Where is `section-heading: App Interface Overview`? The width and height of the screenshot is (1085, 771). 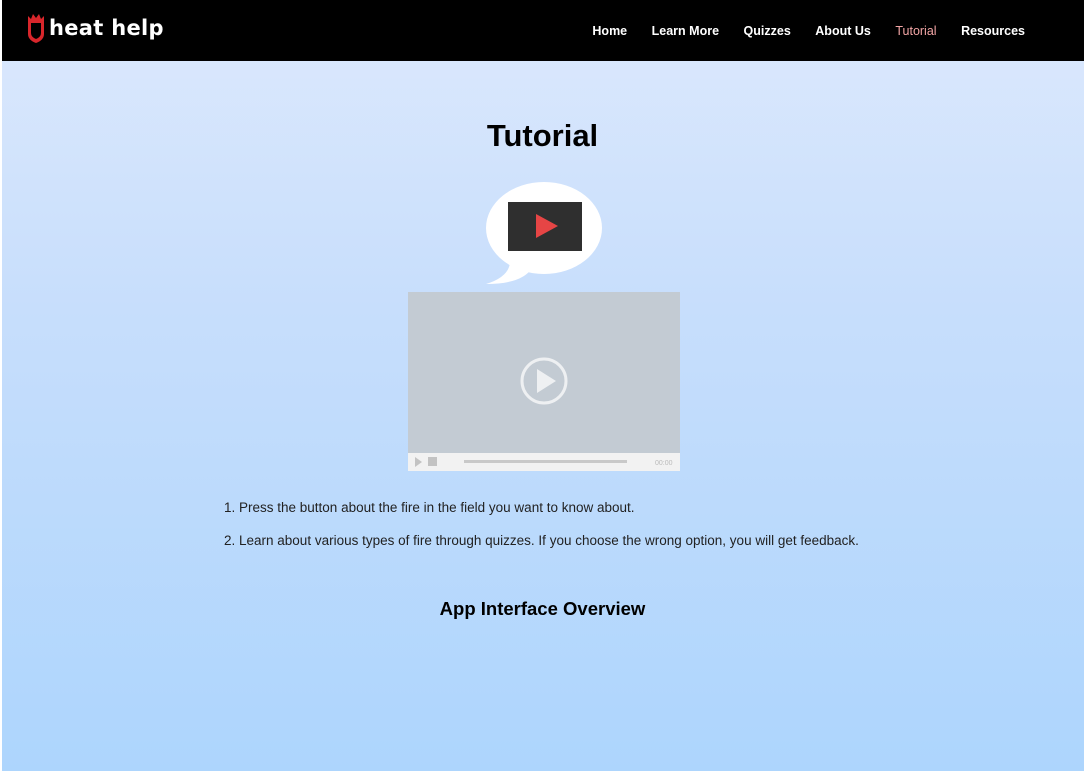 section-heading: App Interface Overview is located at coordinates (542, 608).